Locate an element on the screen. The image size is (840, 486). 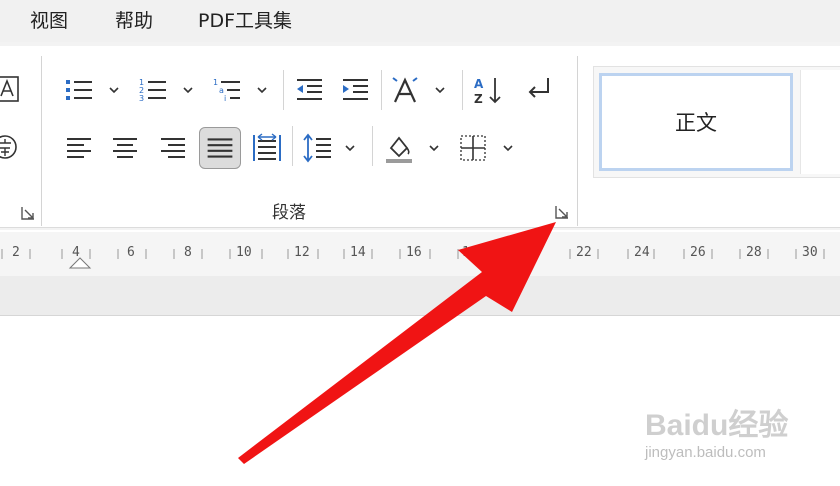
baidu-jingyan-watermark: Baidu经验 jingyan.baidu.com is located at coordinates (725, 435).